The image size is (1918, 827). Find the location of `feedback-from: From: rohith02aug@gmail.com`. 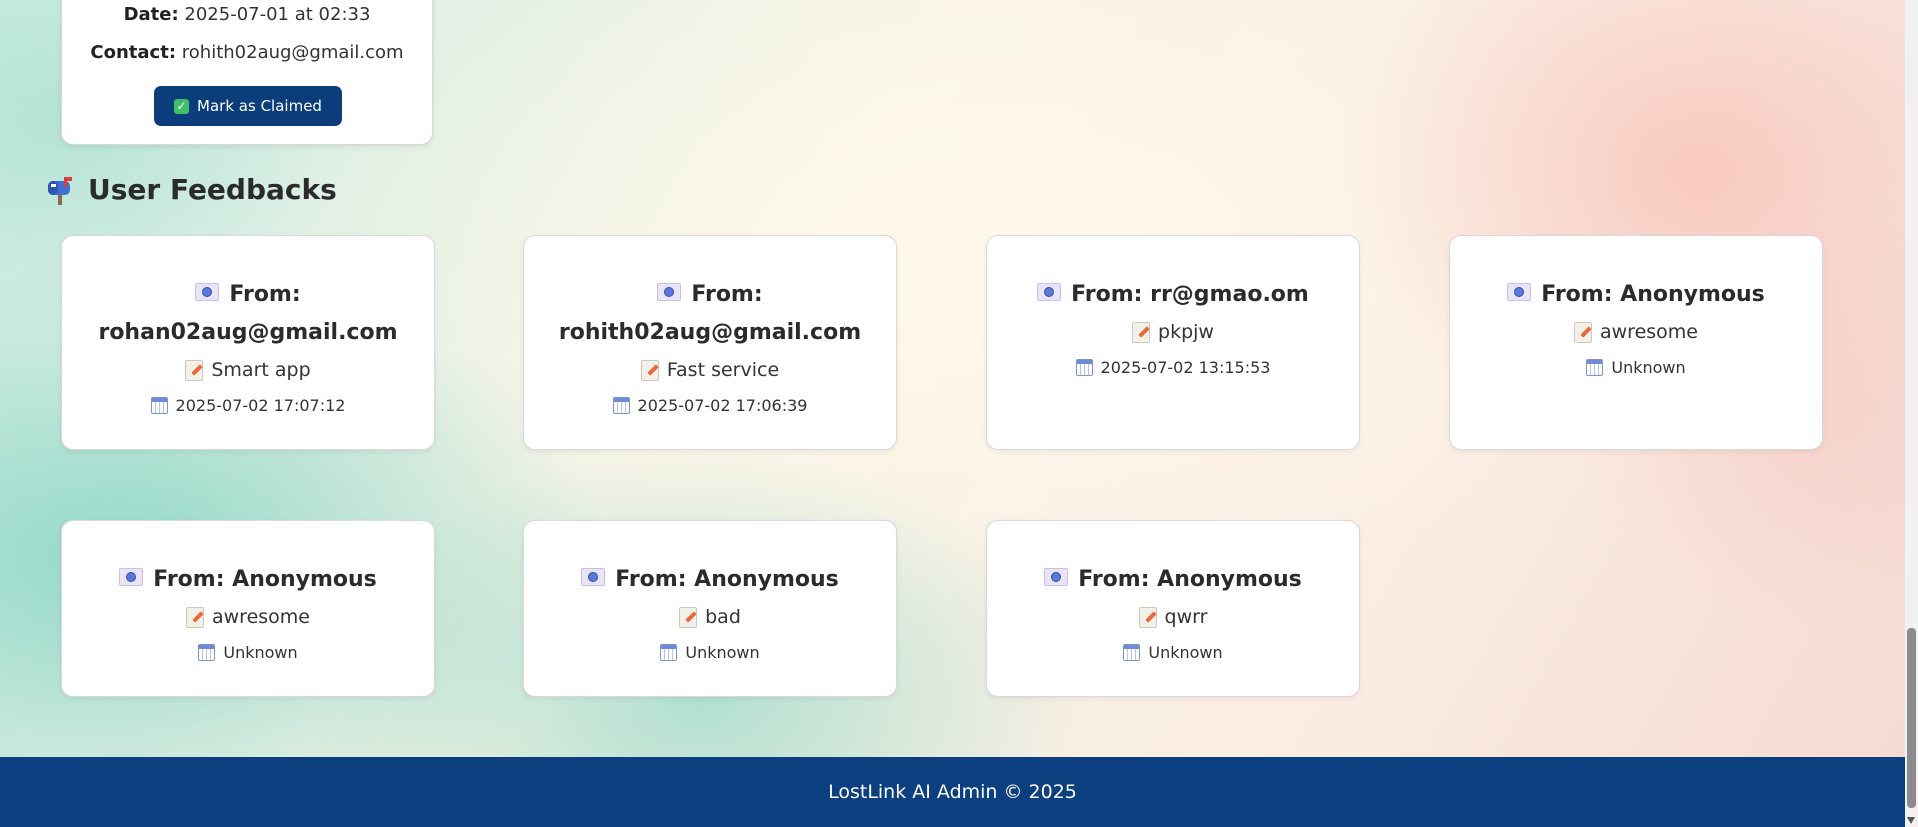

feedback-from: From: rohith02aug@gmail.com is located at coordinates (710, 314).